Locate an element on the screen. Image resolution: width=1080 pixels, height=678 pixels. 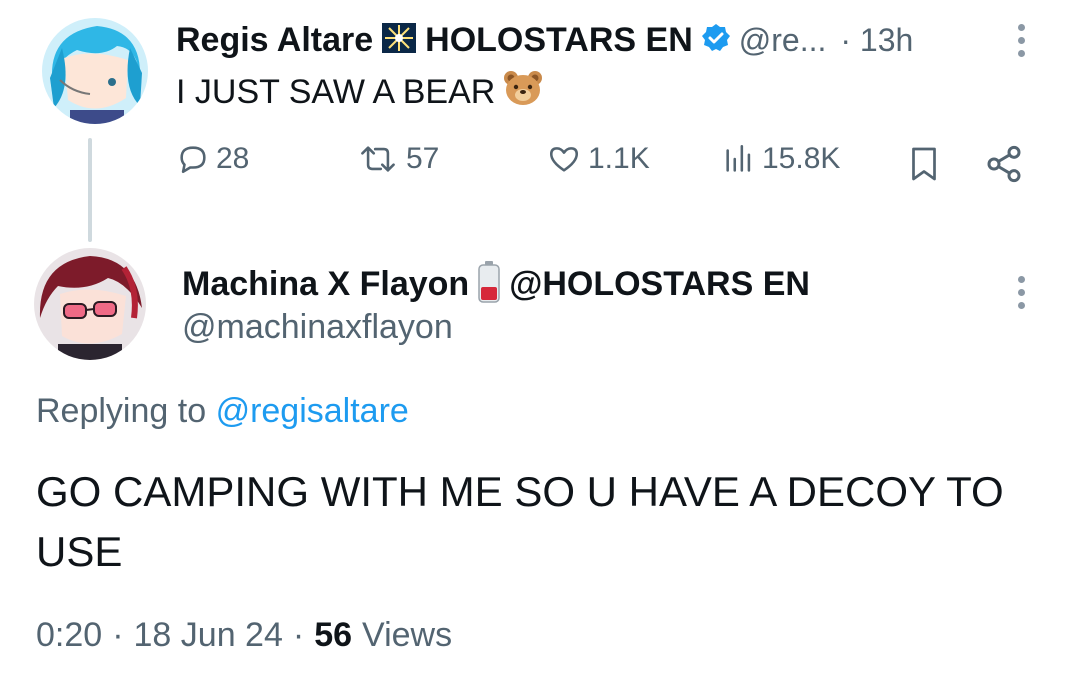
views-count: 15.8K is located at coordinates (801, 158).